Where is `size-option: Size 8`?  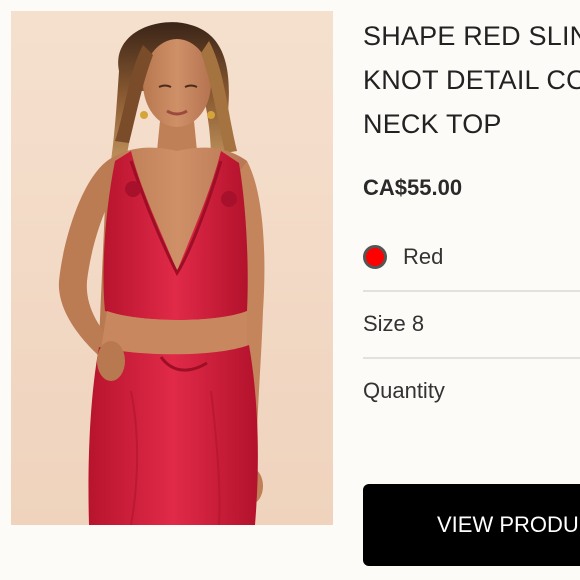
size-option: Size 8 is located at coordinates (393, 324).